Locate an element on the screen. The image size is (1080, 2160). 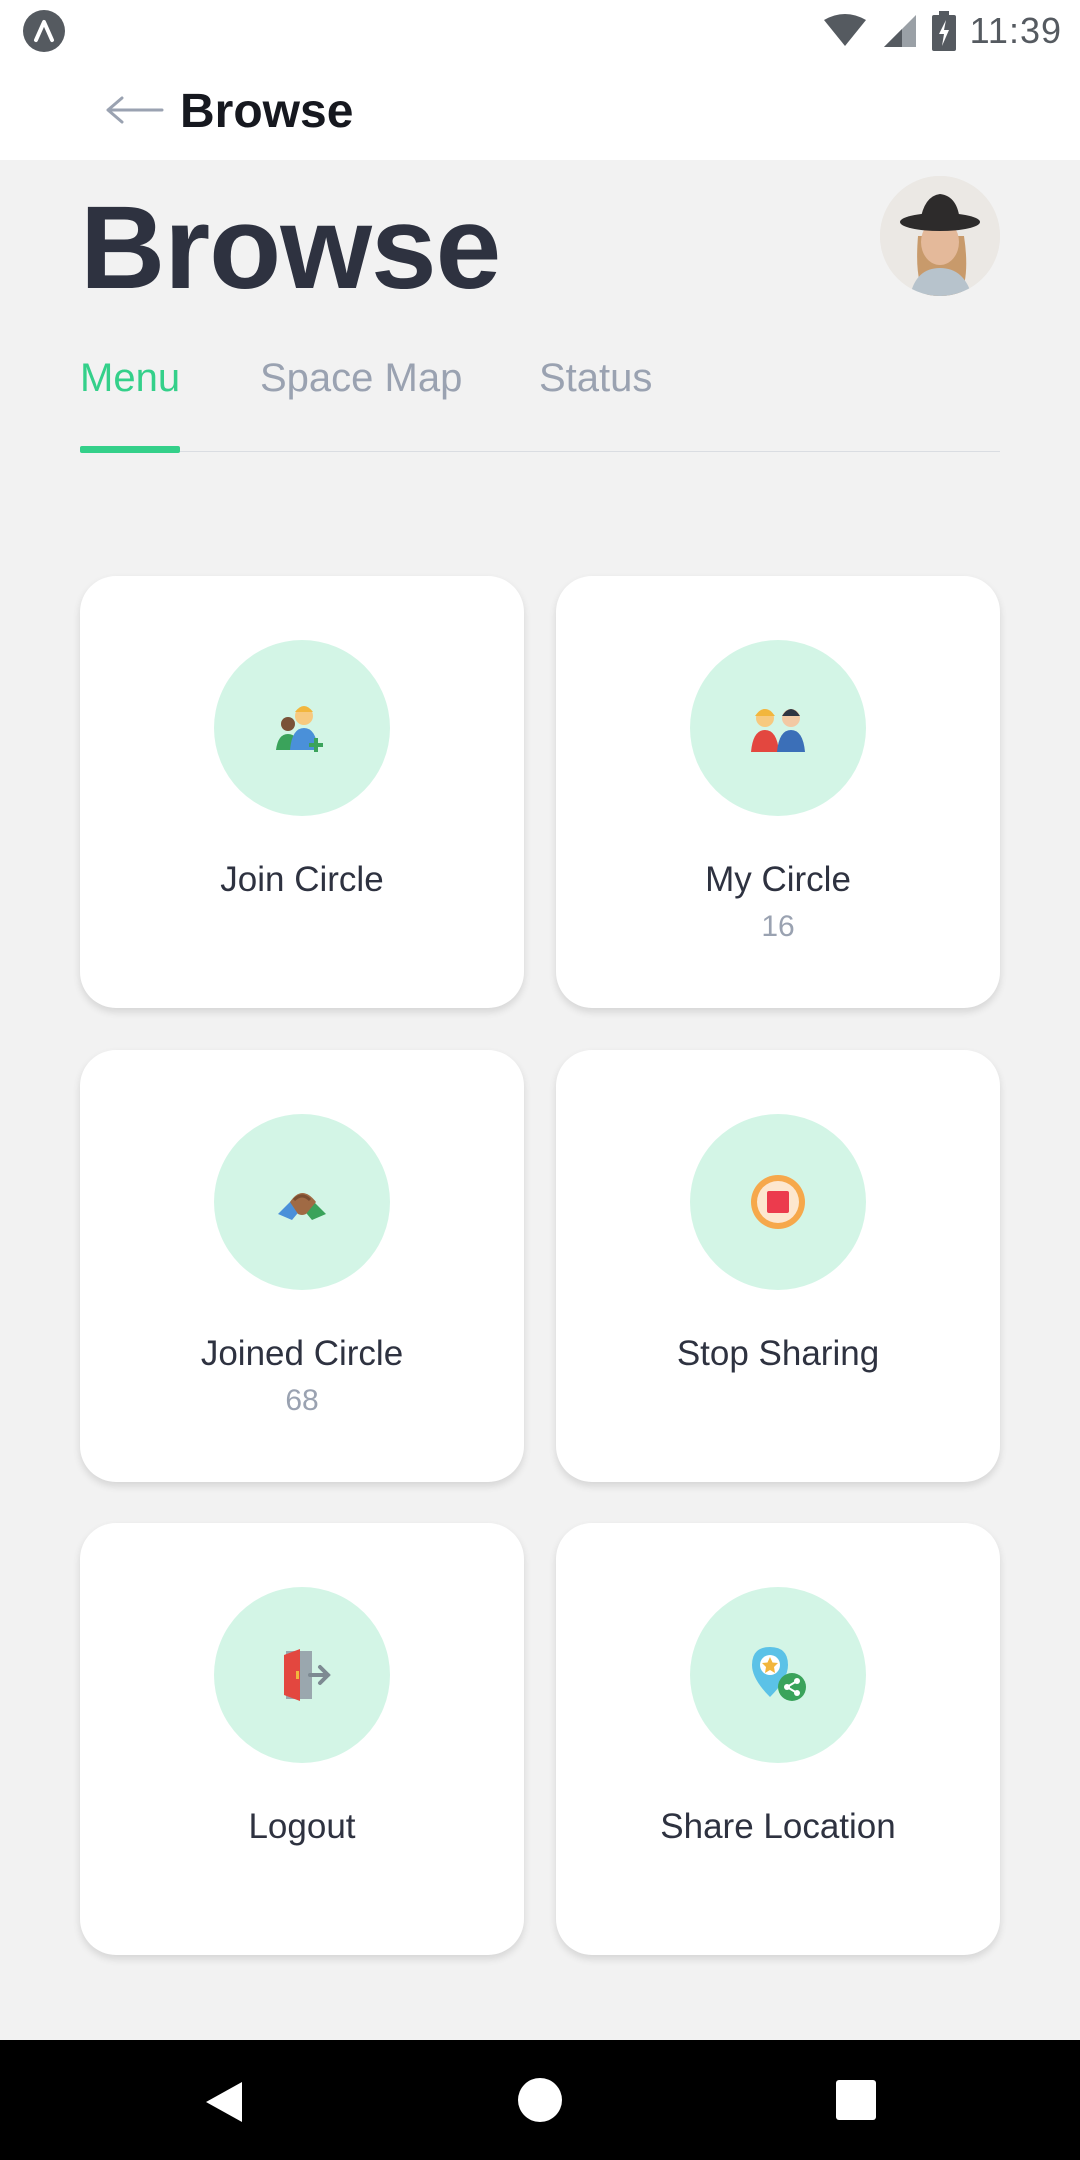
card-count: 68 is located at coordinates (302, 1400).